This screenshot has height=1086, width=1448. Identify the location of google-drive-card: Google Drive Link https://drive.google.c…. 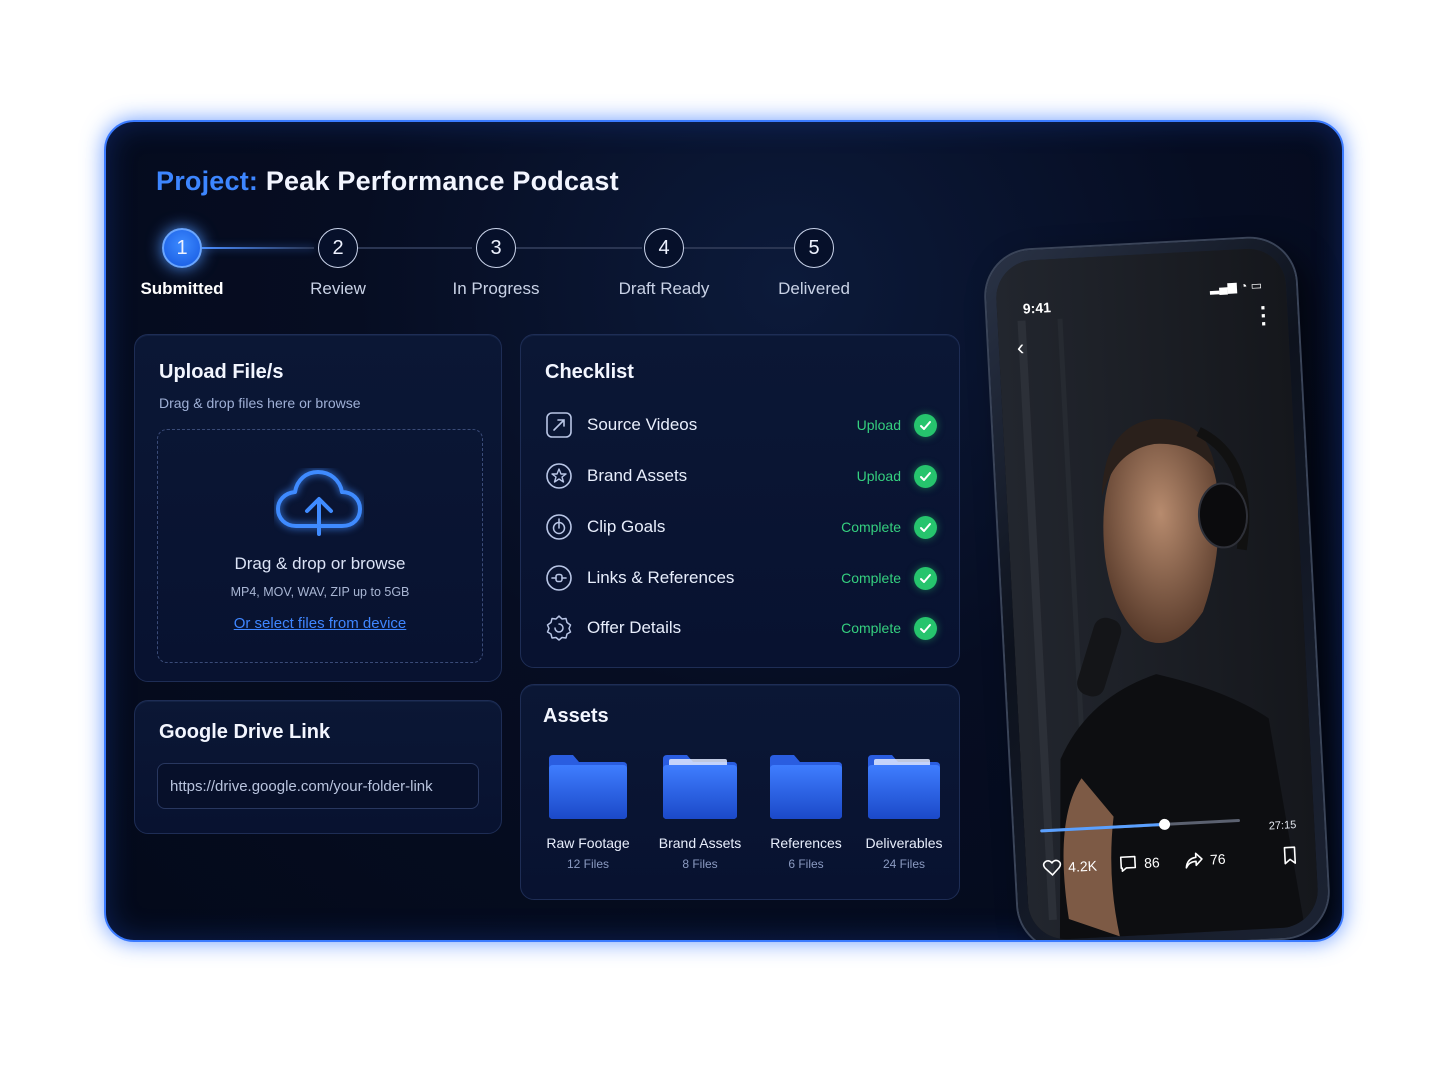
(318, 767).